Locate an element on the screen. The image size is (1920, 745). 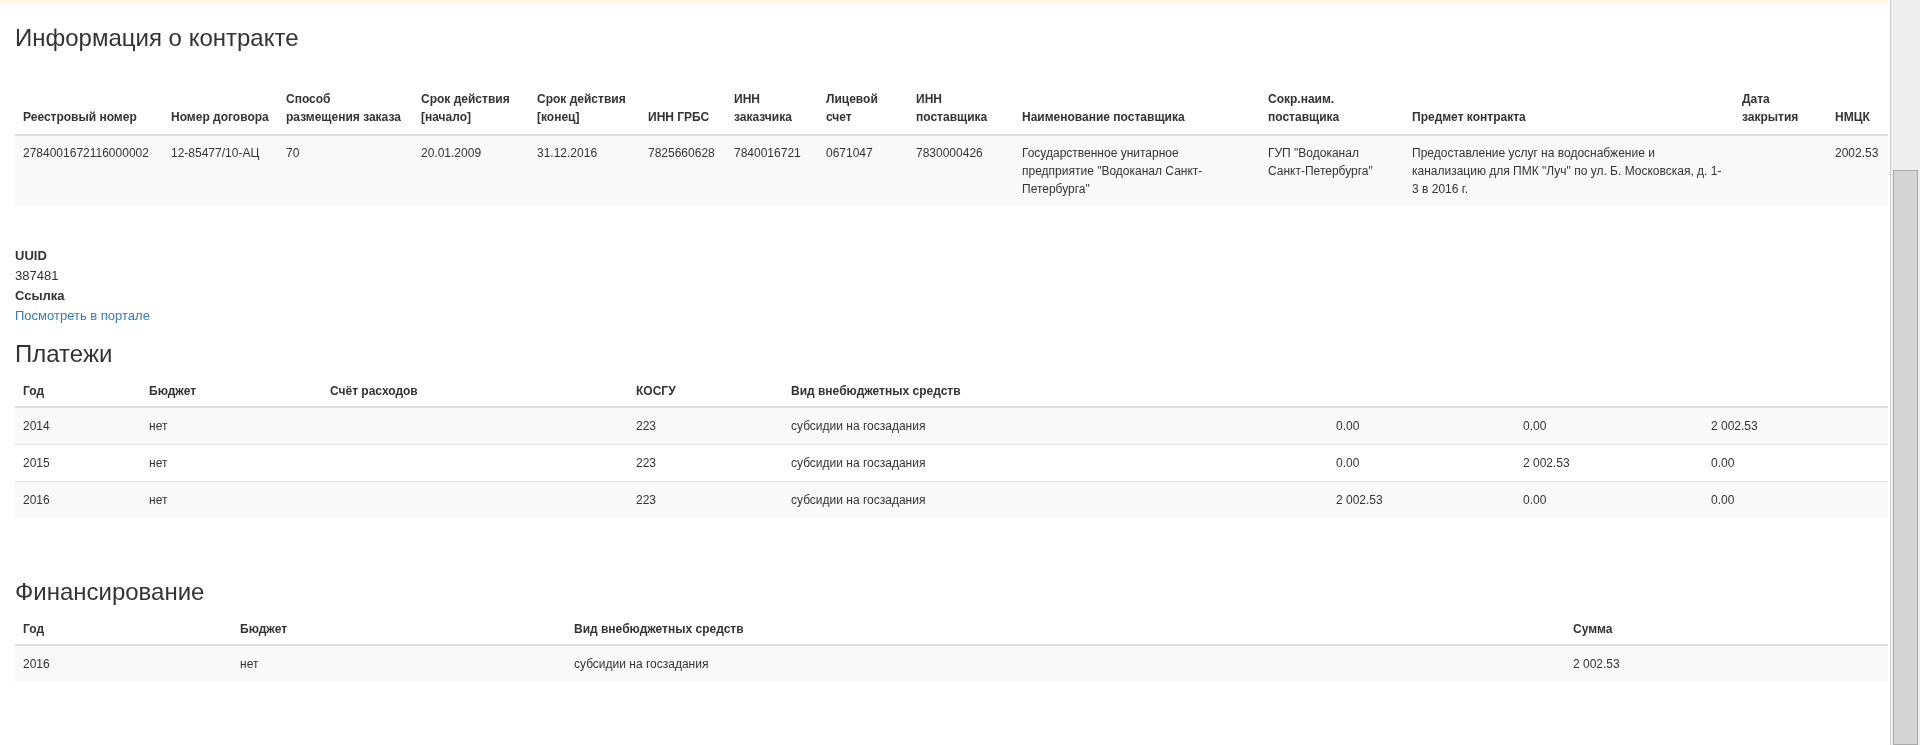
column-header: ИНН поставщика is located at coordinates (952, 108).